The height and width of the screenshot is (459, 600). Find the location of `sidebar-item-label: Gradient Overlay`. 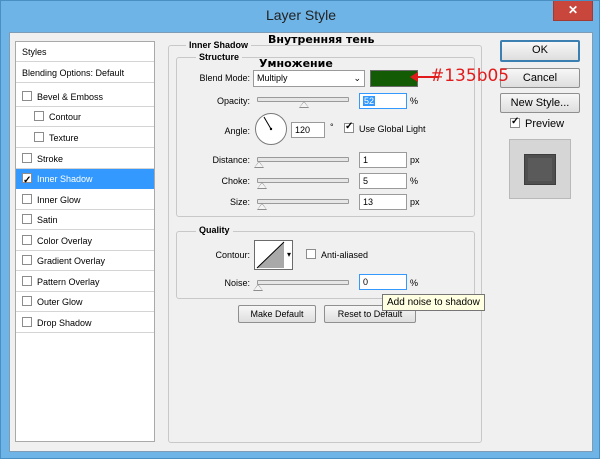

sidebar-item-label: Gradient Overlay is located at coordinates (71, 261).